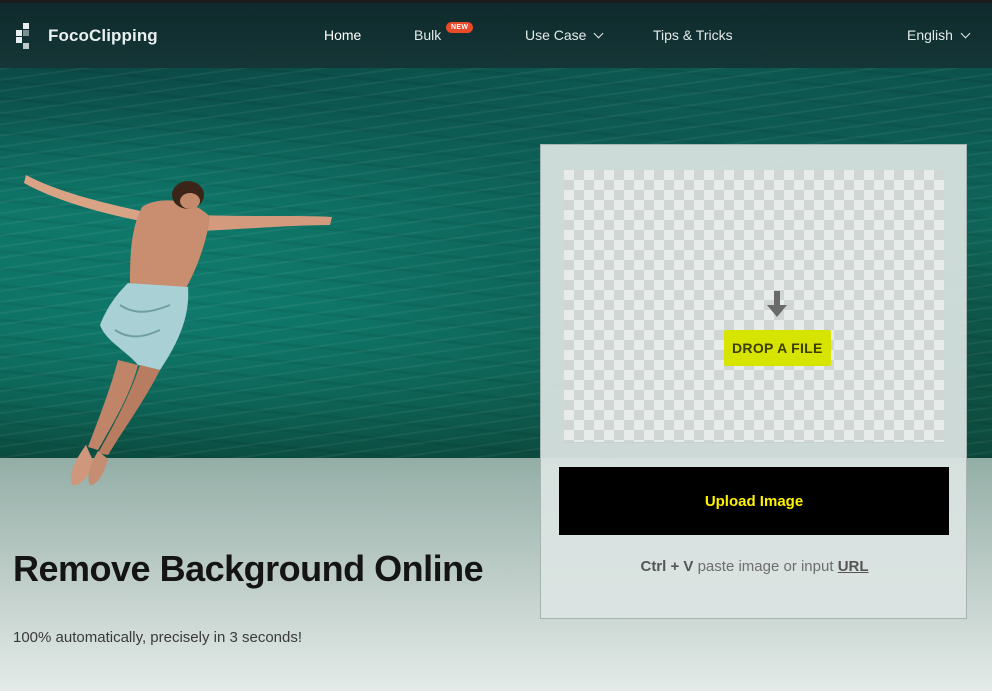  What do you see at coordinates (178, 330) in the screenshot?
I see `diver-image` at bounding box center [178, 330].